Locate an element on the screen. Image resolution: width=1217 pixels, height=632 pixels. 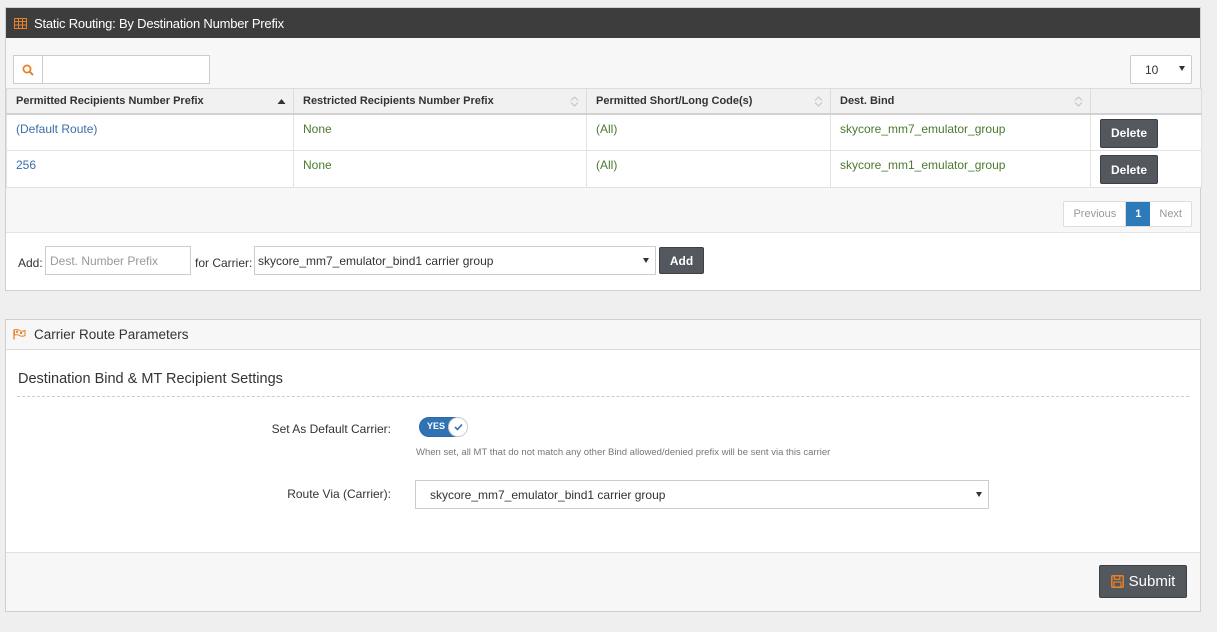
carrier-select: skycore_mm7_emulator_bind1 carrier group is located at coordinates (455, 260).